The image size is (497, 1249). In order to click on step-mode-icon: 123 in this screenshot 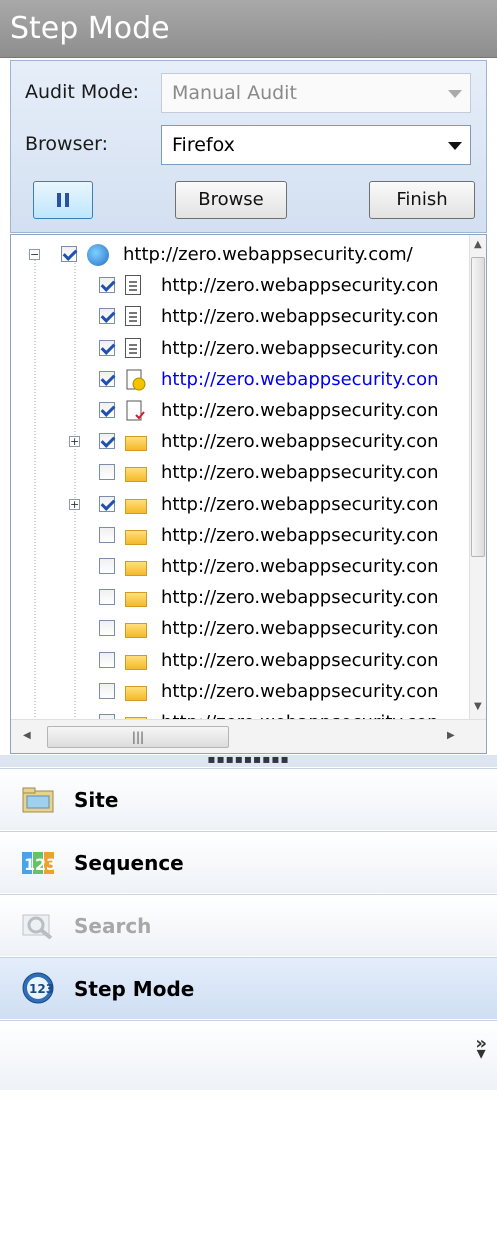, I will do `click(38, 988)`.